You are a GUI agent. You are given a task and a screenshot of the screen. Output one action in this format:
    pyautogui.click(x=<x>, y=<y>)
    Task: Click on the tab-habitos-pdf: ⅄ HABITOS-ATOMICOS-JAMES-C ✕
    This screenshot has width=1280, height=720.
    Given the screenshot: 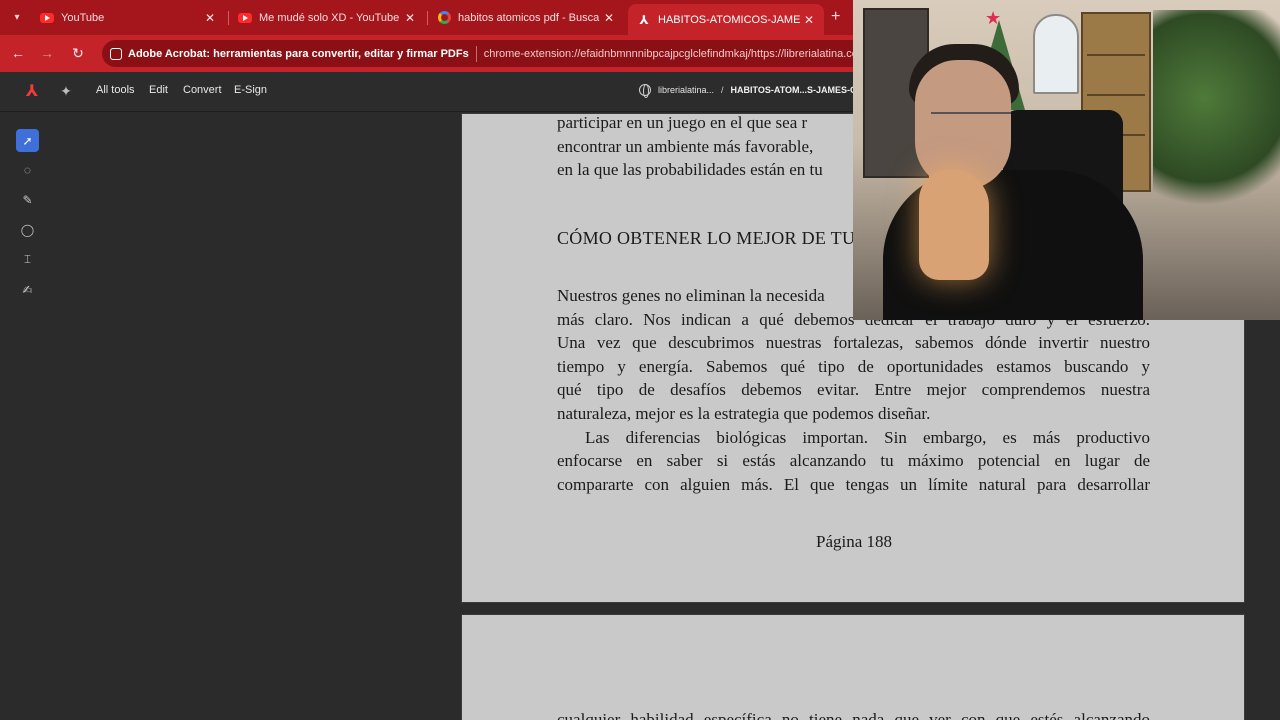 What is the action you would take?
    pyautogui.click(x=726, y=19)
    